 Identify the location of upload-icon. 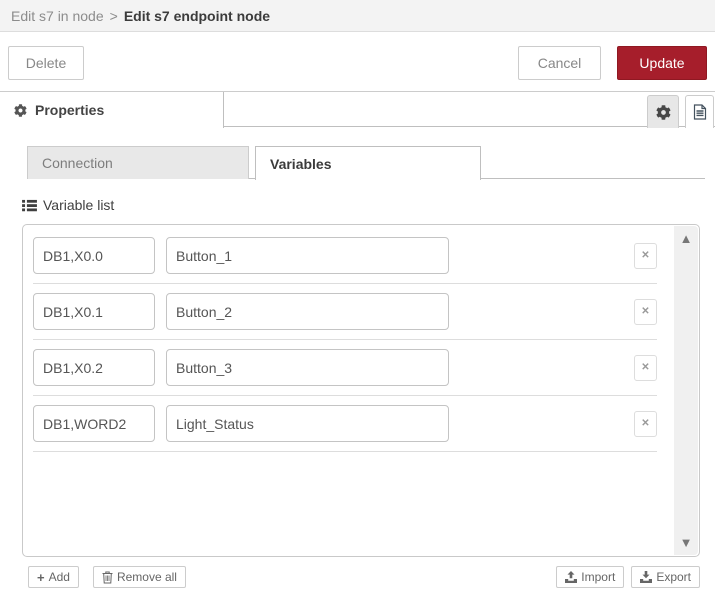
(571, 577).